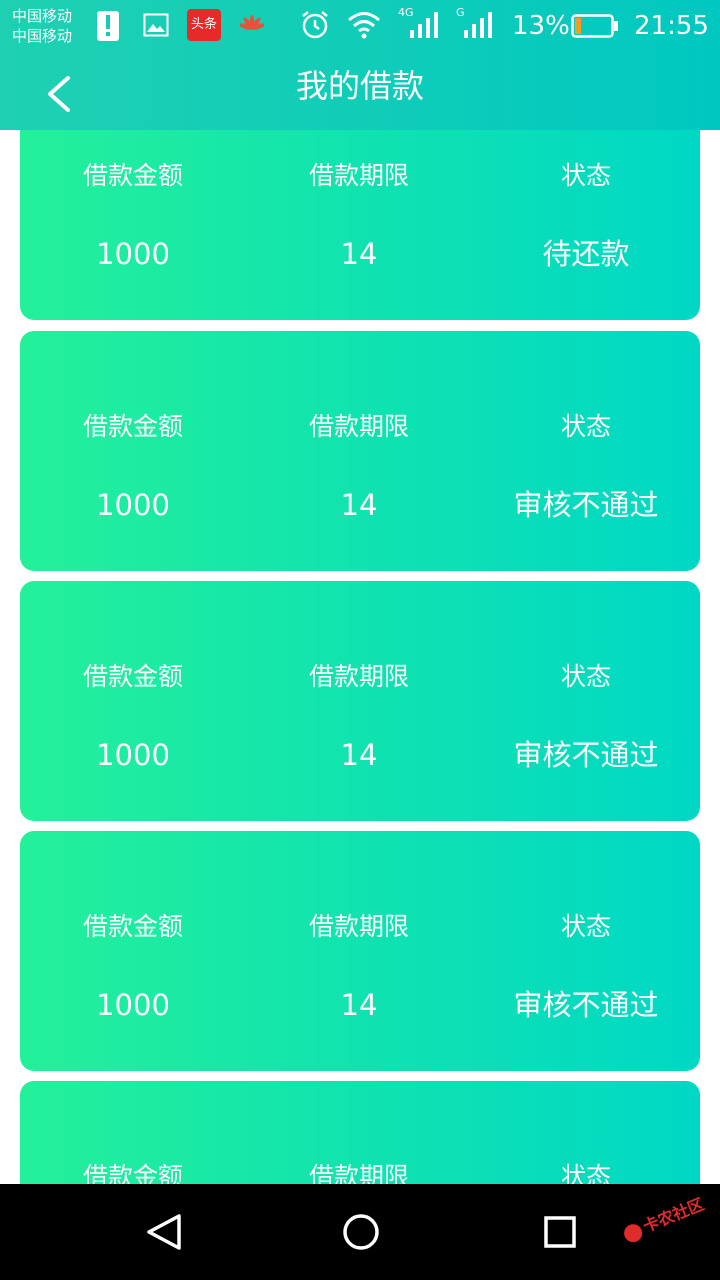  What do you see at coordinates (42, 36) in the screenshot?
I see `carrier-2: 中国移动` at bounding box center [42, 36].